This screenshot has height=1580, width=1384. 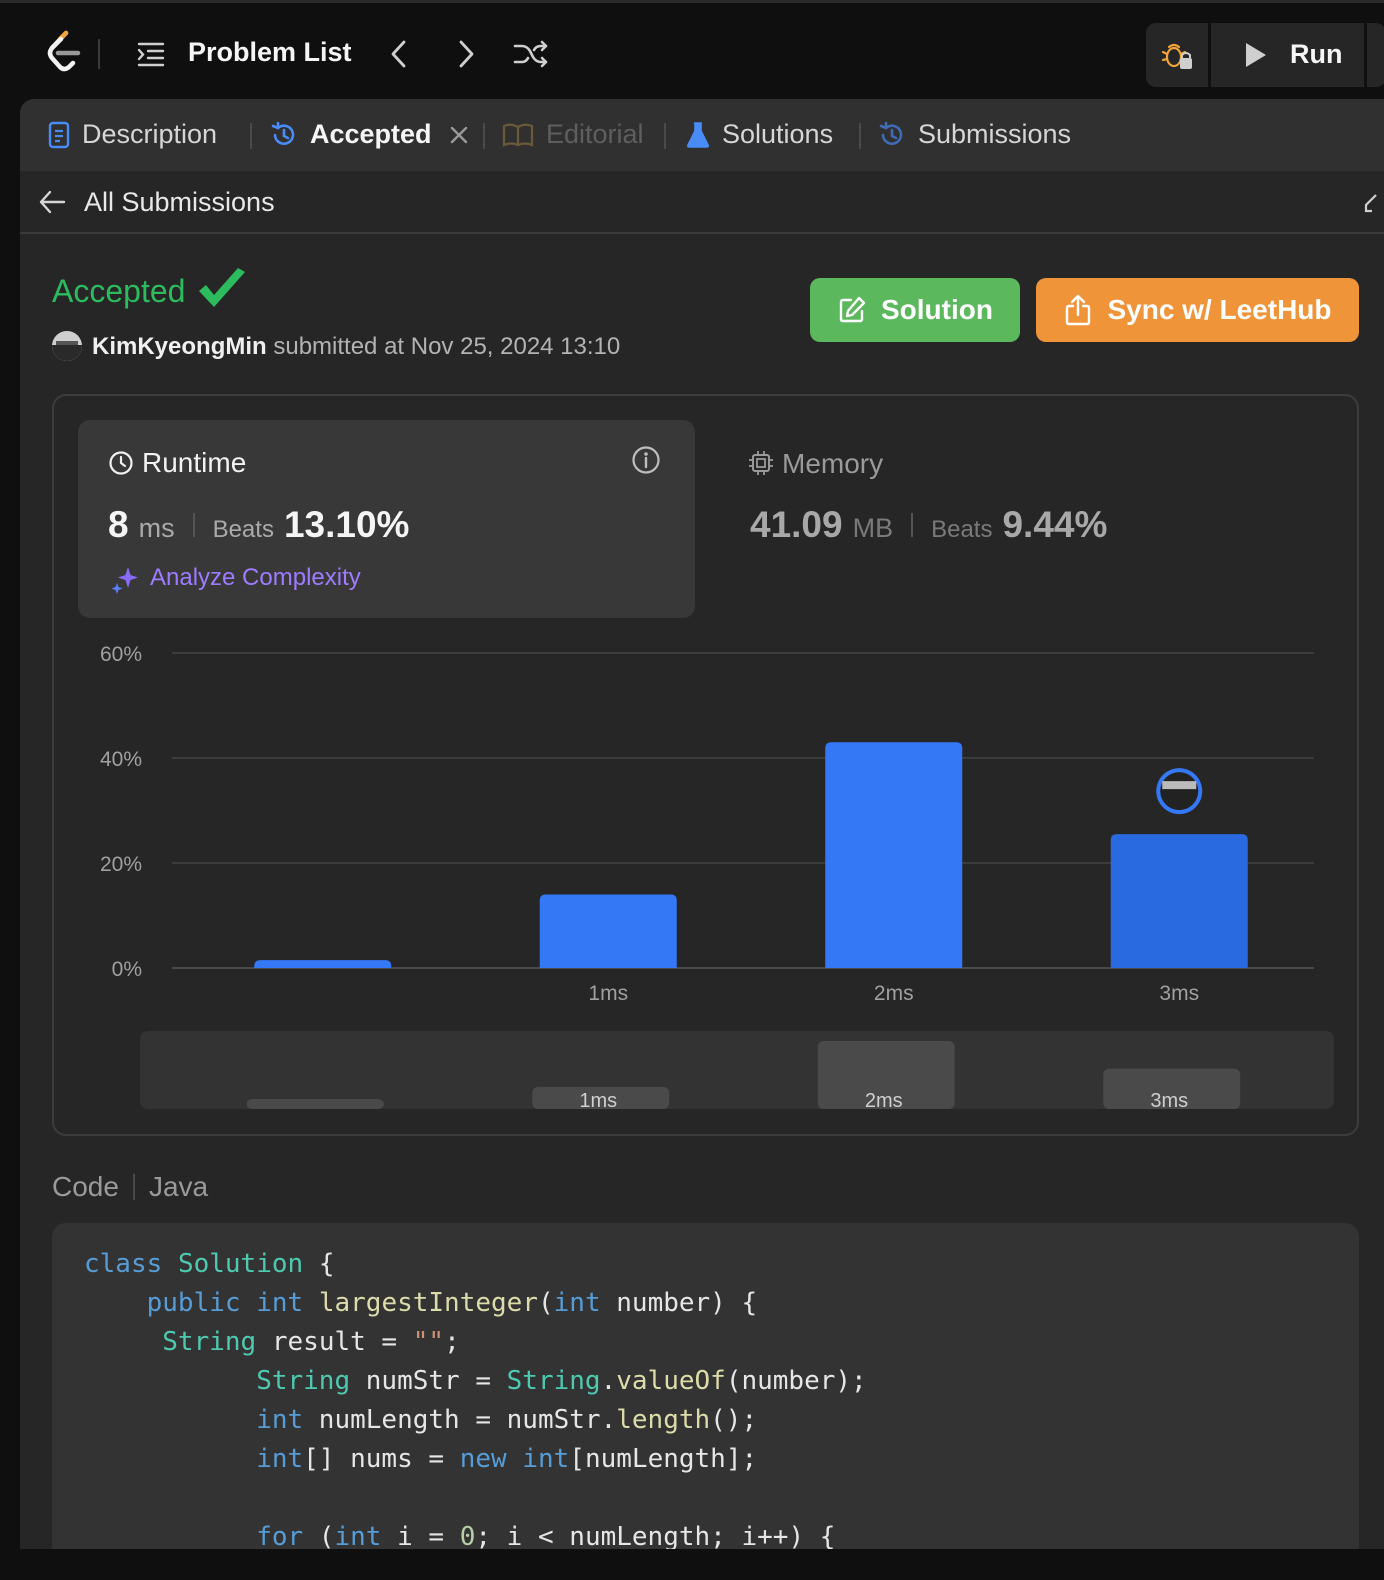 I want to click on bottom-bar, so click(x=692, y=1564).